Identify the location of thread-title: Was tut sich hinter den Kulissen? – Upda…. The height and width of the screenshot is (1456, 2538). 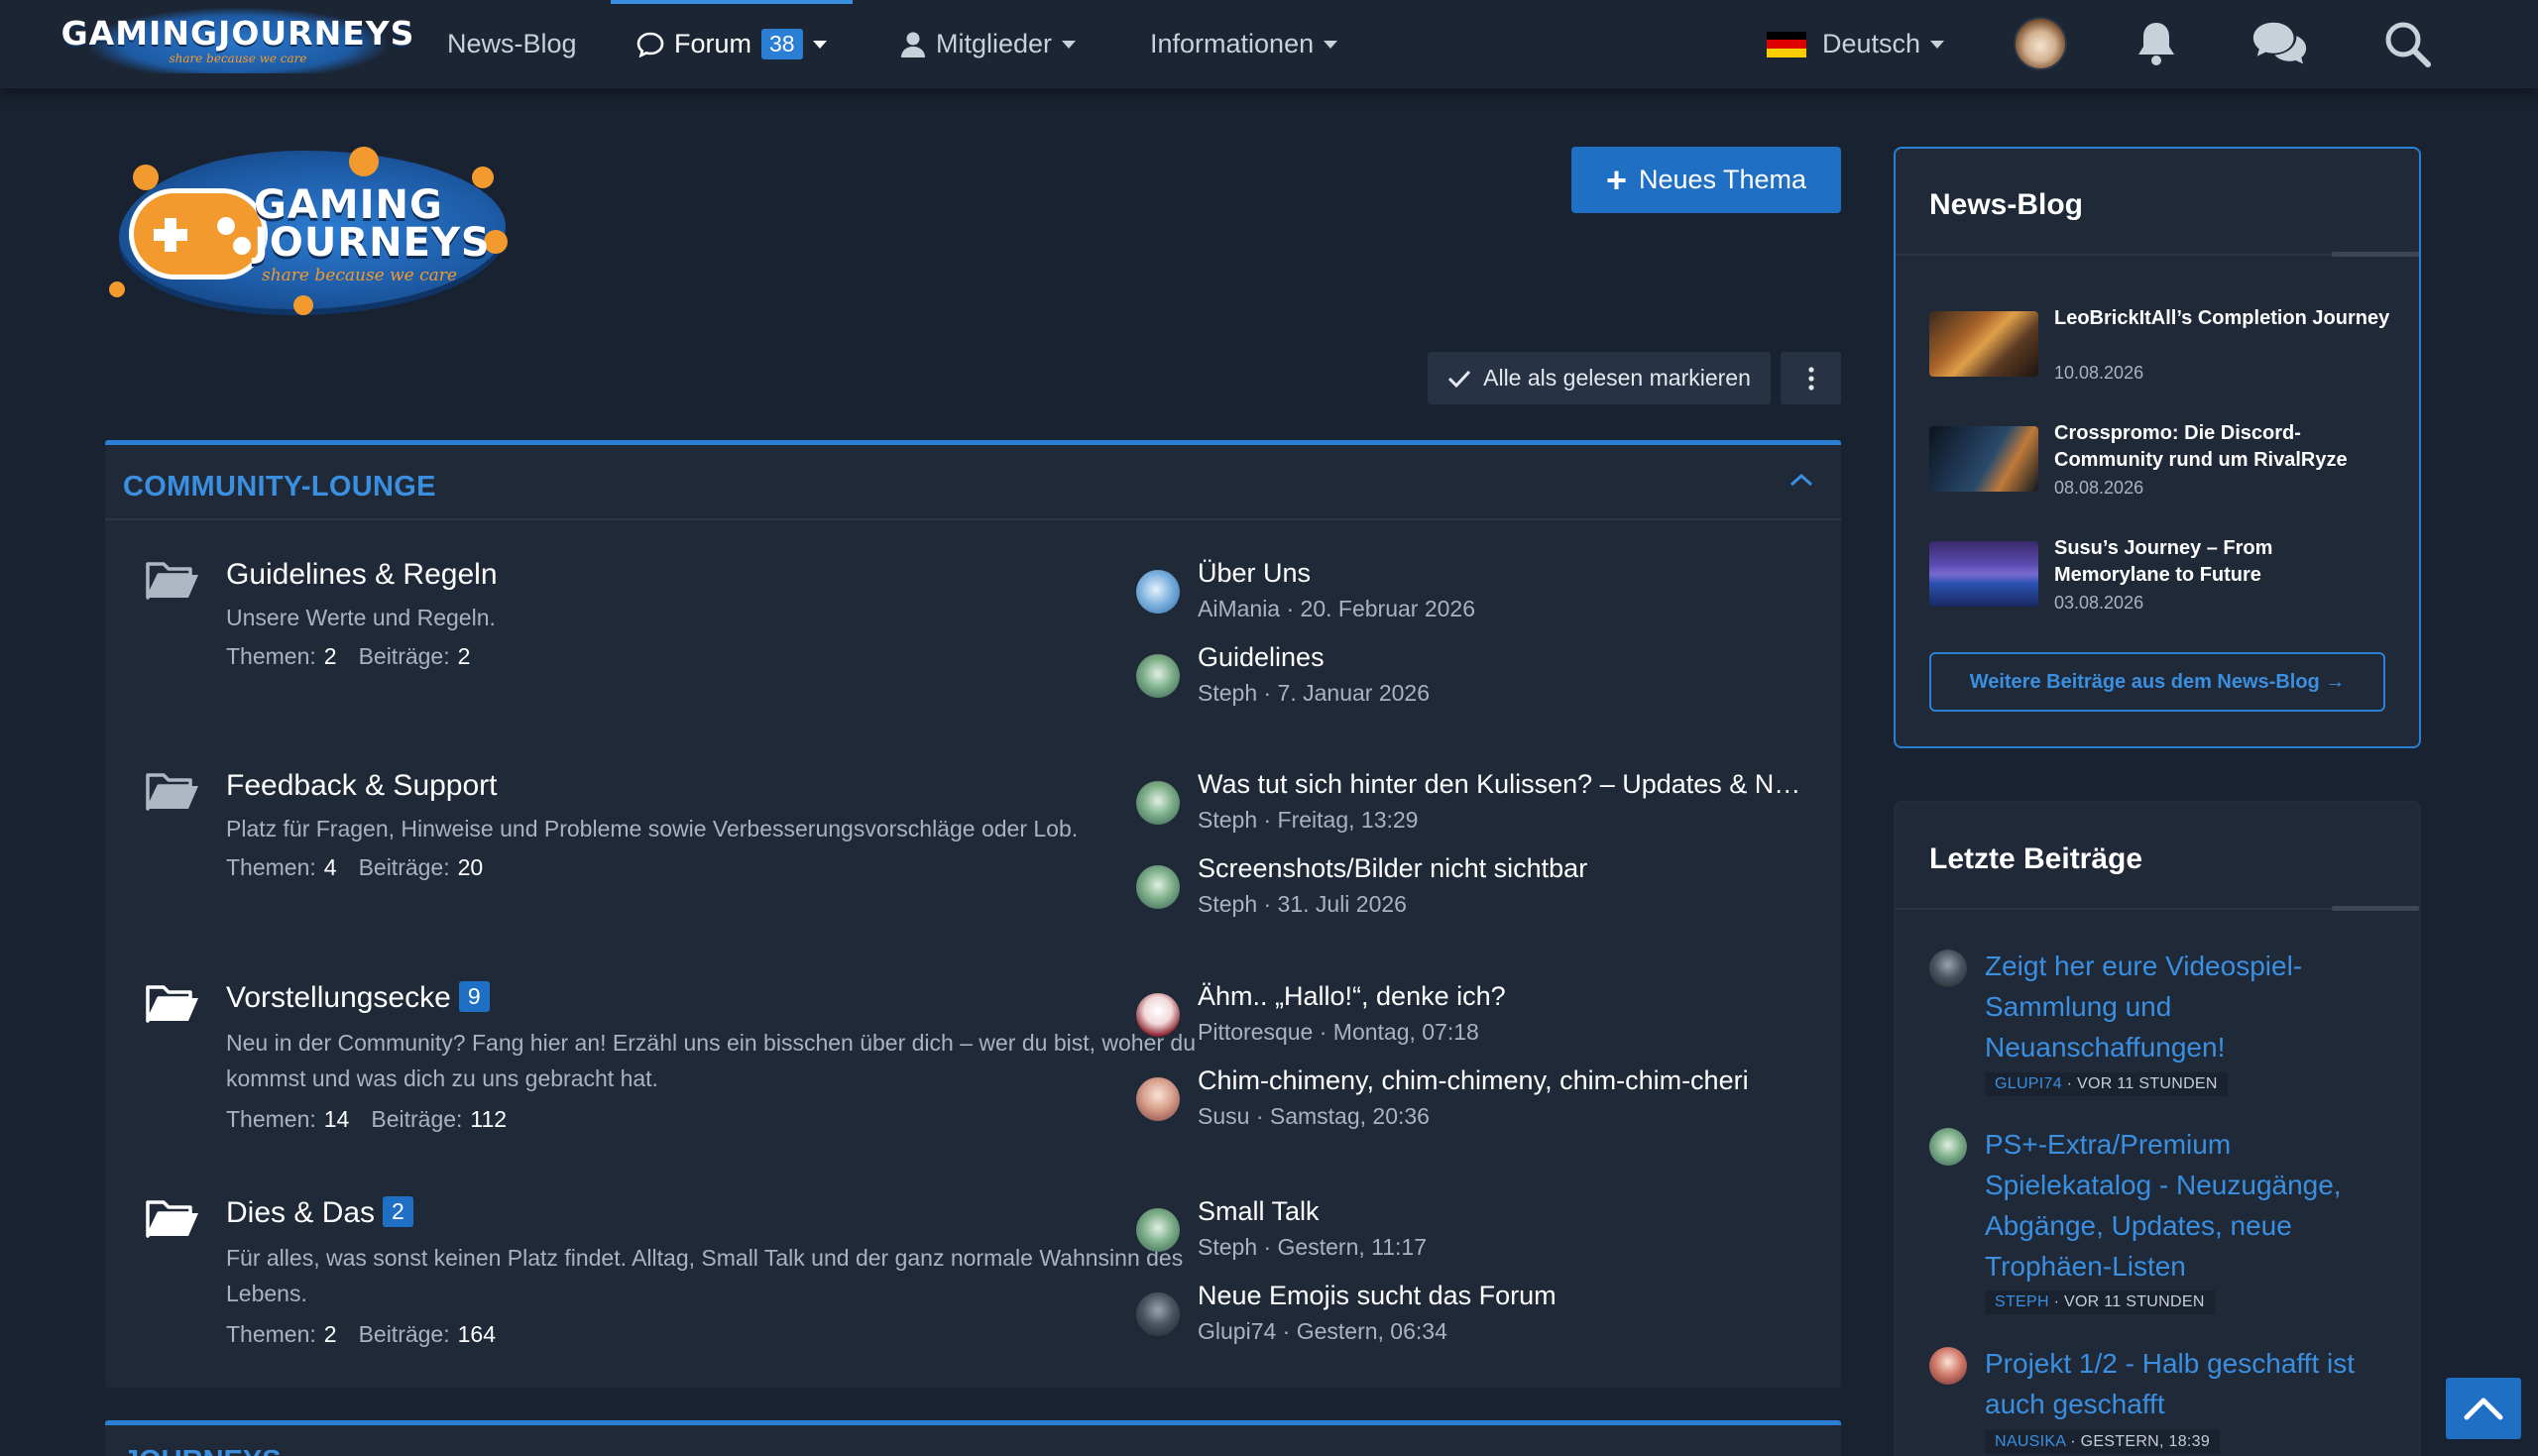
(1515, 784).